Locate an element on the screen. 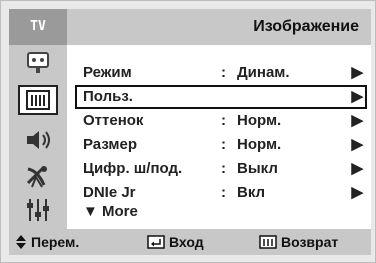 The height and width of the screenshot is (263, 376). help-enter: Вход is located at coordinates (175, 242).